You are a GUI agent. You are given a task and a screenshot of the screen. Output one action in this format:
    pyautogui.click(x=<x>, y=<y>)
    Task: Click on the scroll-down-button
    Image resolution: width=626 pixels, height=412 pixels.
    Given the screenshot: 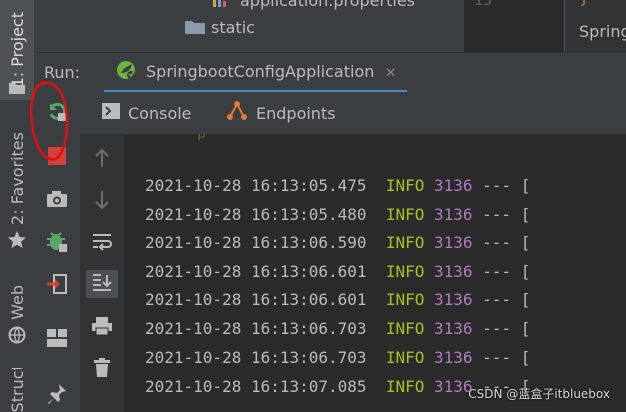 What is the action you would take?
    pyautogui.click(x=102, y=202)
    